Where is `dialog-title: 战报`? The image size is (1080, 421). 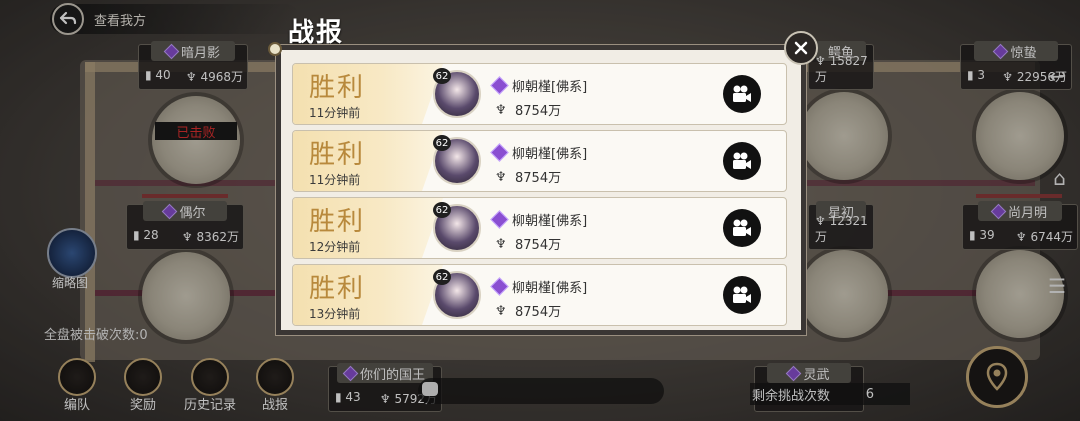 dialog-title: 战报 is located at coordinates (316, 33).